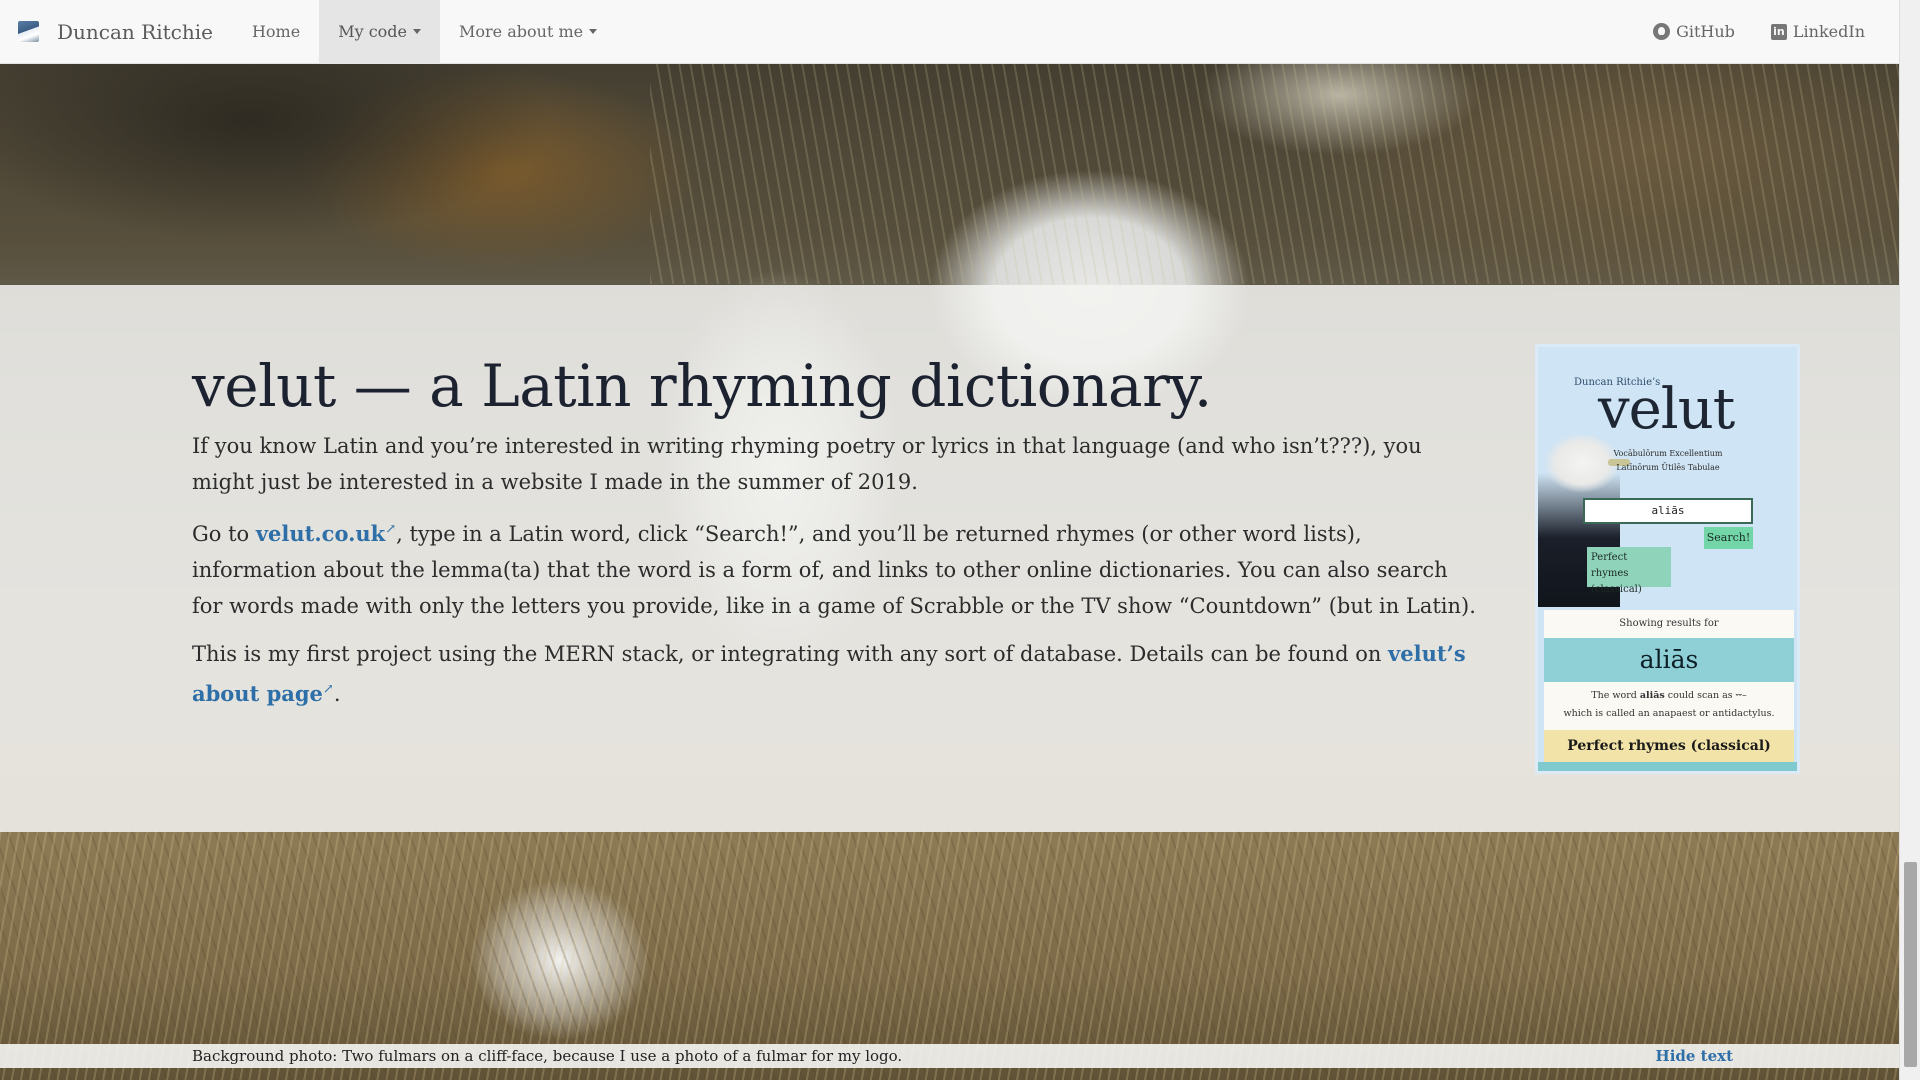 The width and height of the screenshot is (1920, 1080). What do you see at coordinates (1668, 467) in the screenshot?
I see `preview-subtitle-line-2: Latīnōrum Ūtilēs Tabulae` at bounding box center [1668, 467].